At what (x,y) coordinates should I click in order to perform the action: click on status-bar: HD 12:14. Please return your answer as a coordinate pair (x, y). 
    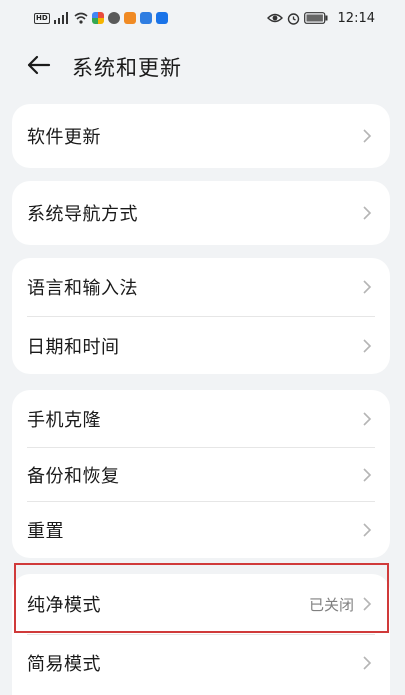
    Looking at the image, I should click on (202, 18).